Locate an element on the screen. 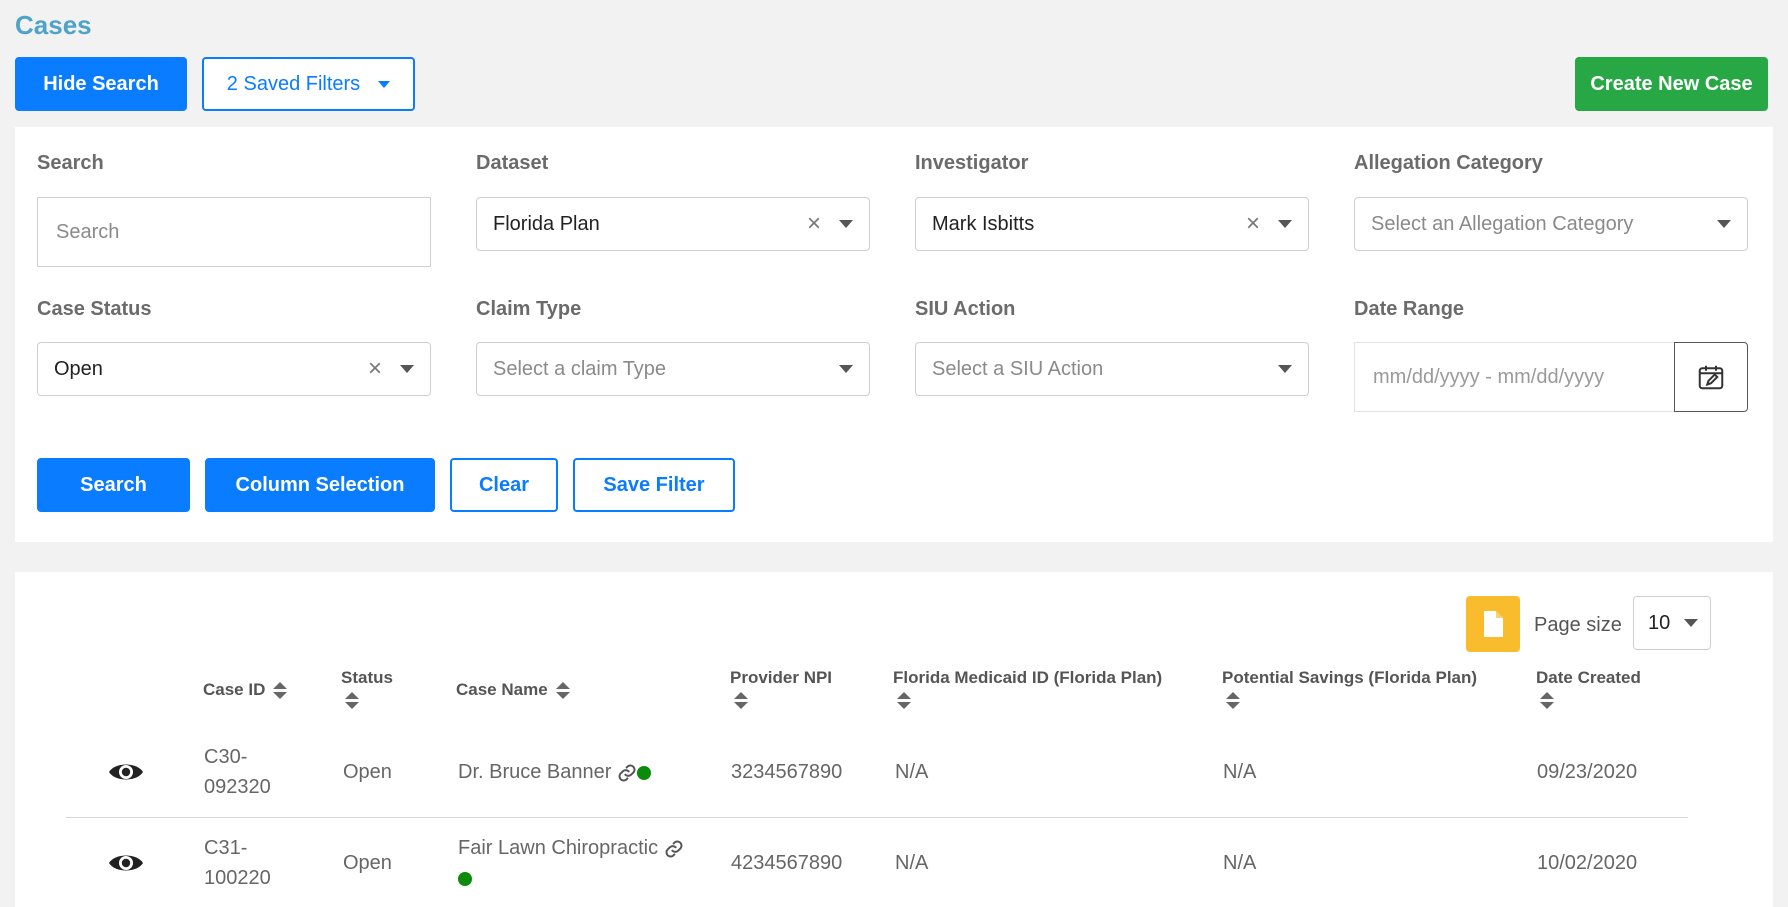 This screenshot has height=907, width=1788. column-header-potential-savings: Potential Savings (Florida Plan) is located at coordinates (1349, 689).